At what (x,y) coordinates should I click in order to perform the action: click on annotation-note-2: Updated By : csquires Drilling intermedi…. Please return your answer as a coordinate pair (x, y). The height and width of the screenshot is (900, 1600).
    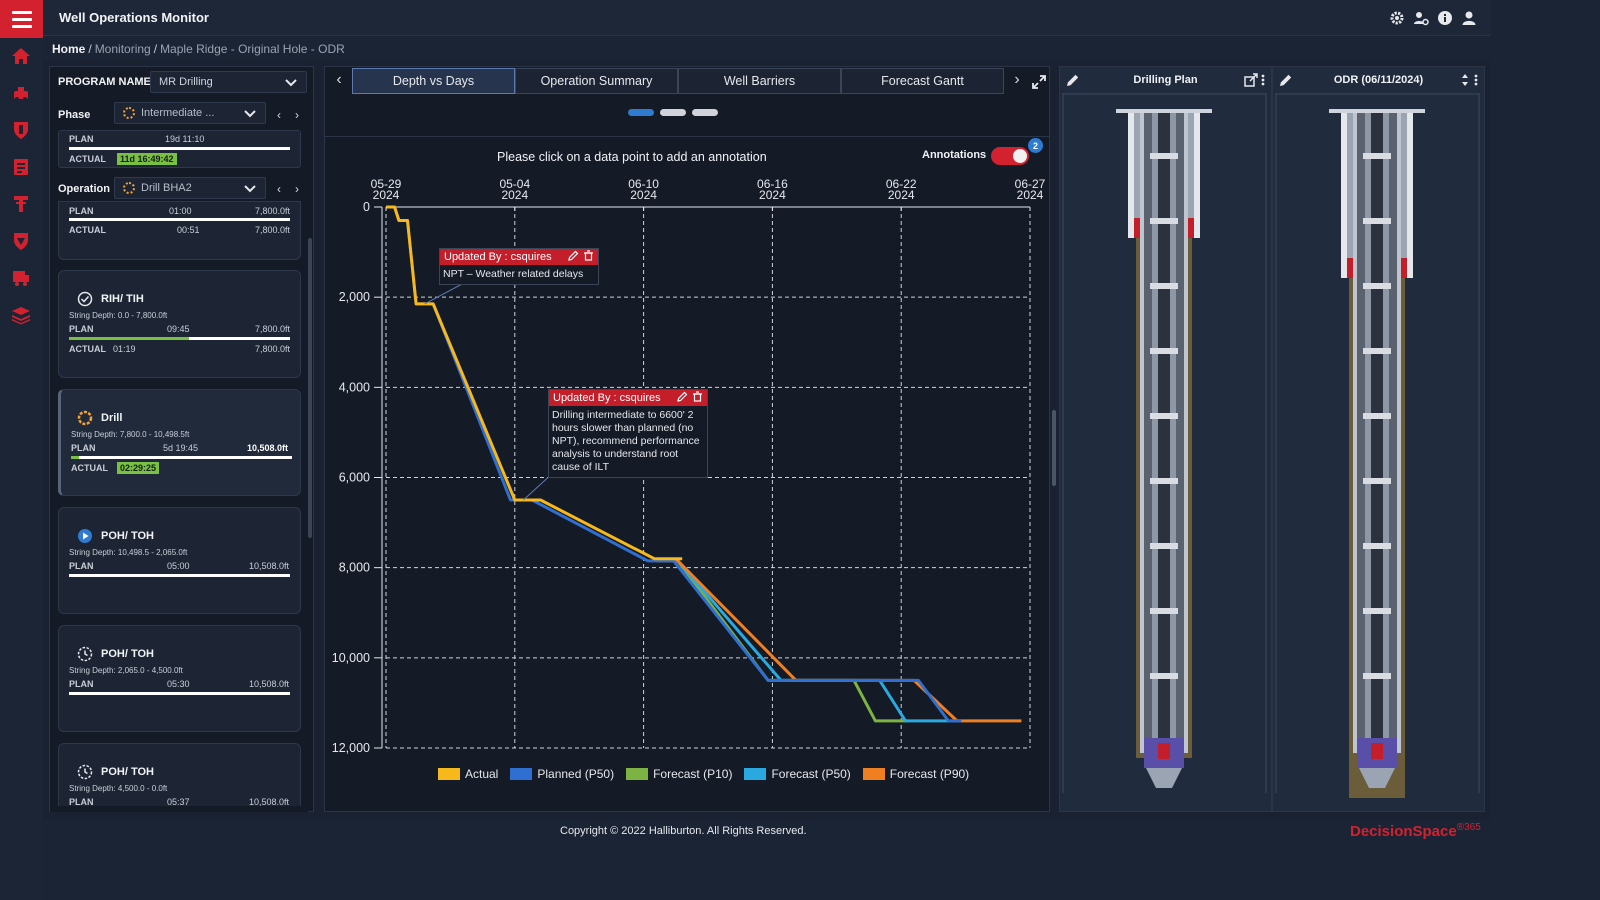
    Looking at the image, I should click on (628, 433).